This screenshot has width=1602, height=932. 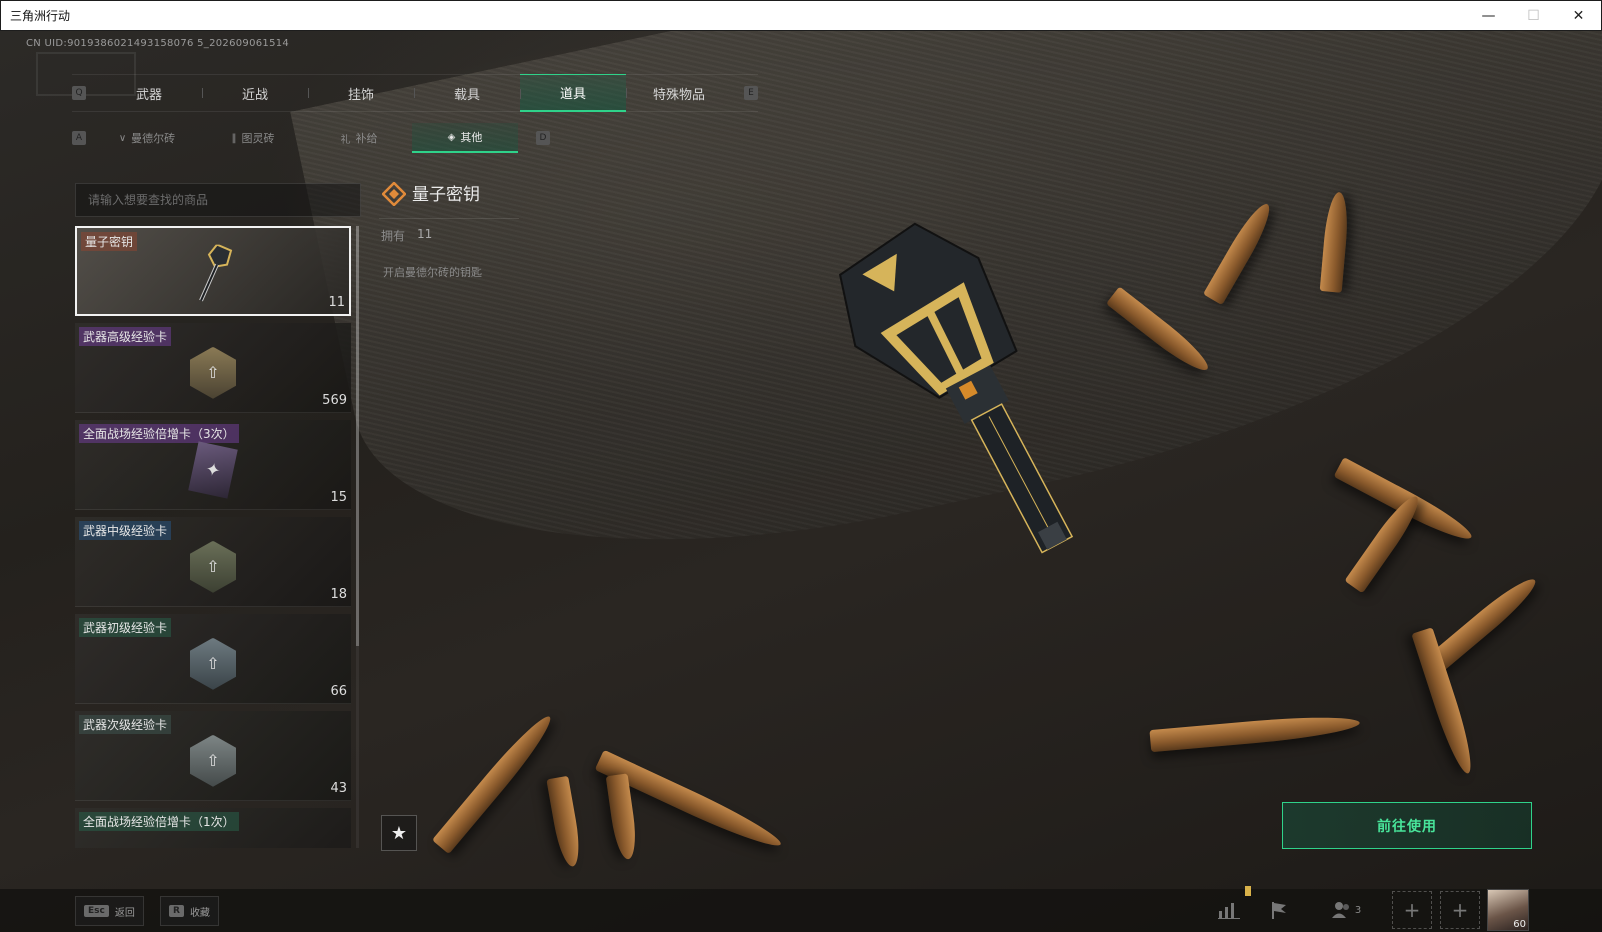 I want to click on tab-special-items: 特殊物品, so click(x=679, y=93).